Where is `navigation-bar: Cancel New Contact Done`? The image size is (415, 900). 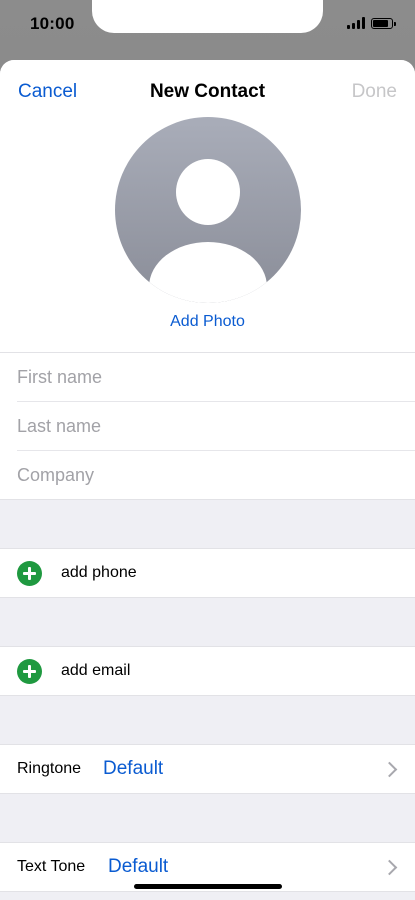
navigation-bar: Cancel New Contact Done is located at coordinates (207, 91).